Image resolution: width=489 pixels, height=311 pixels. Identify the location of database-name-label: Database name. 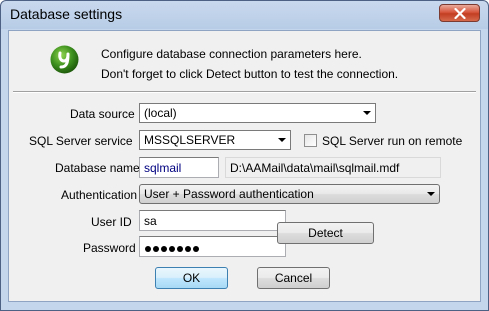
(97, 168).